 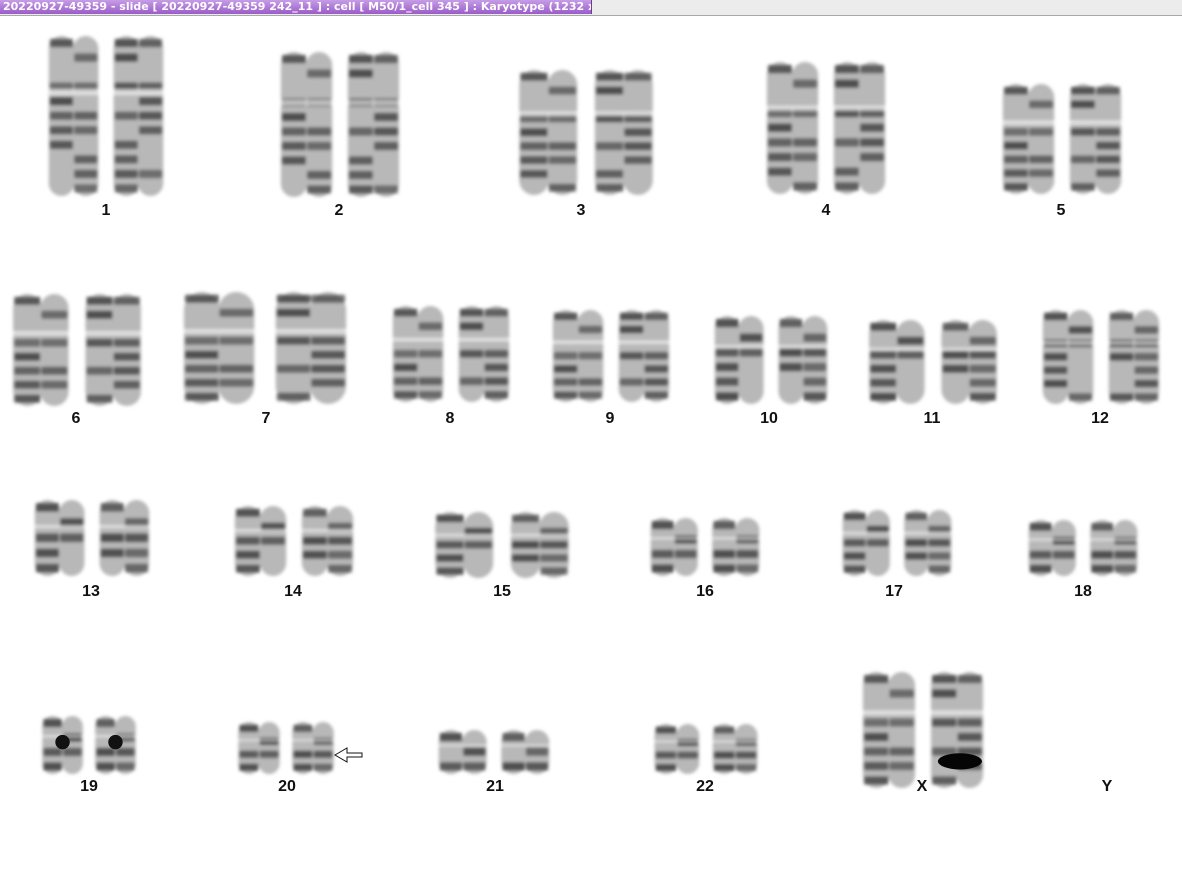 I want to click on chromosome-label-15: 15, so click(x=502, y=591).